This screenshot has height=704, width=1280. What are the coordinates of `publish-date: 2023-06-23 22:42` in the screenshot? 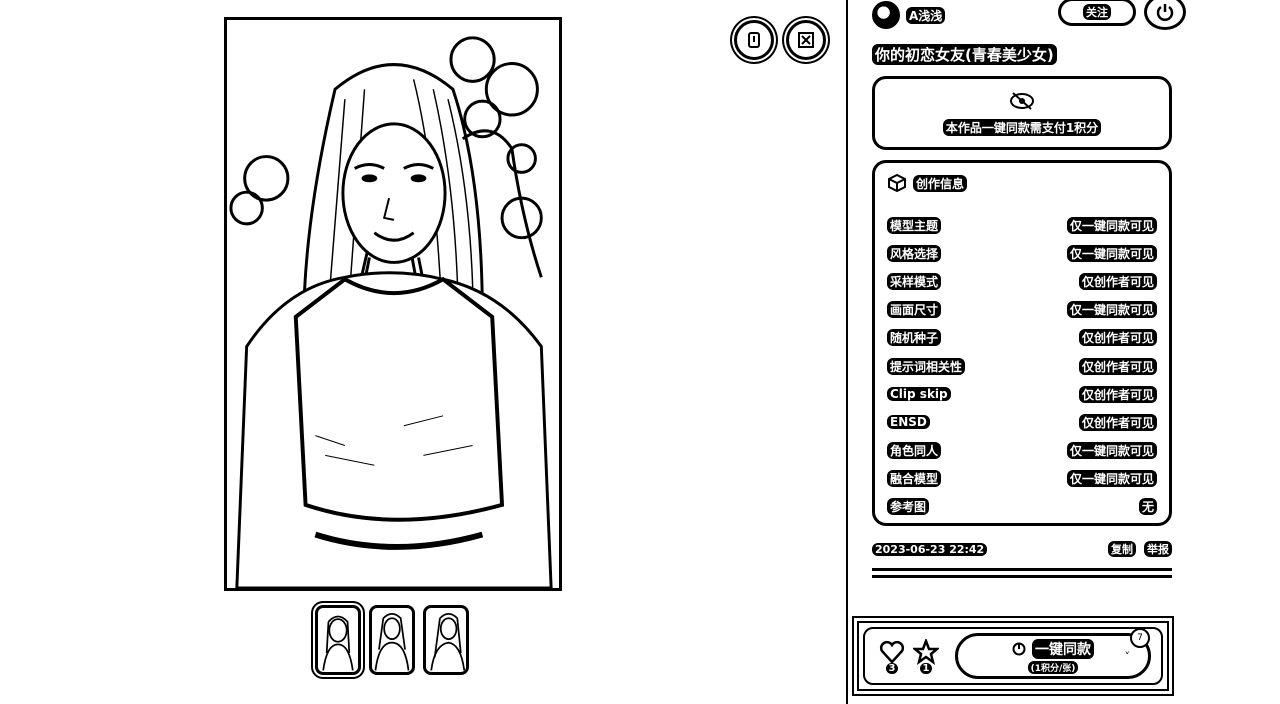 It's located at (930, 549).